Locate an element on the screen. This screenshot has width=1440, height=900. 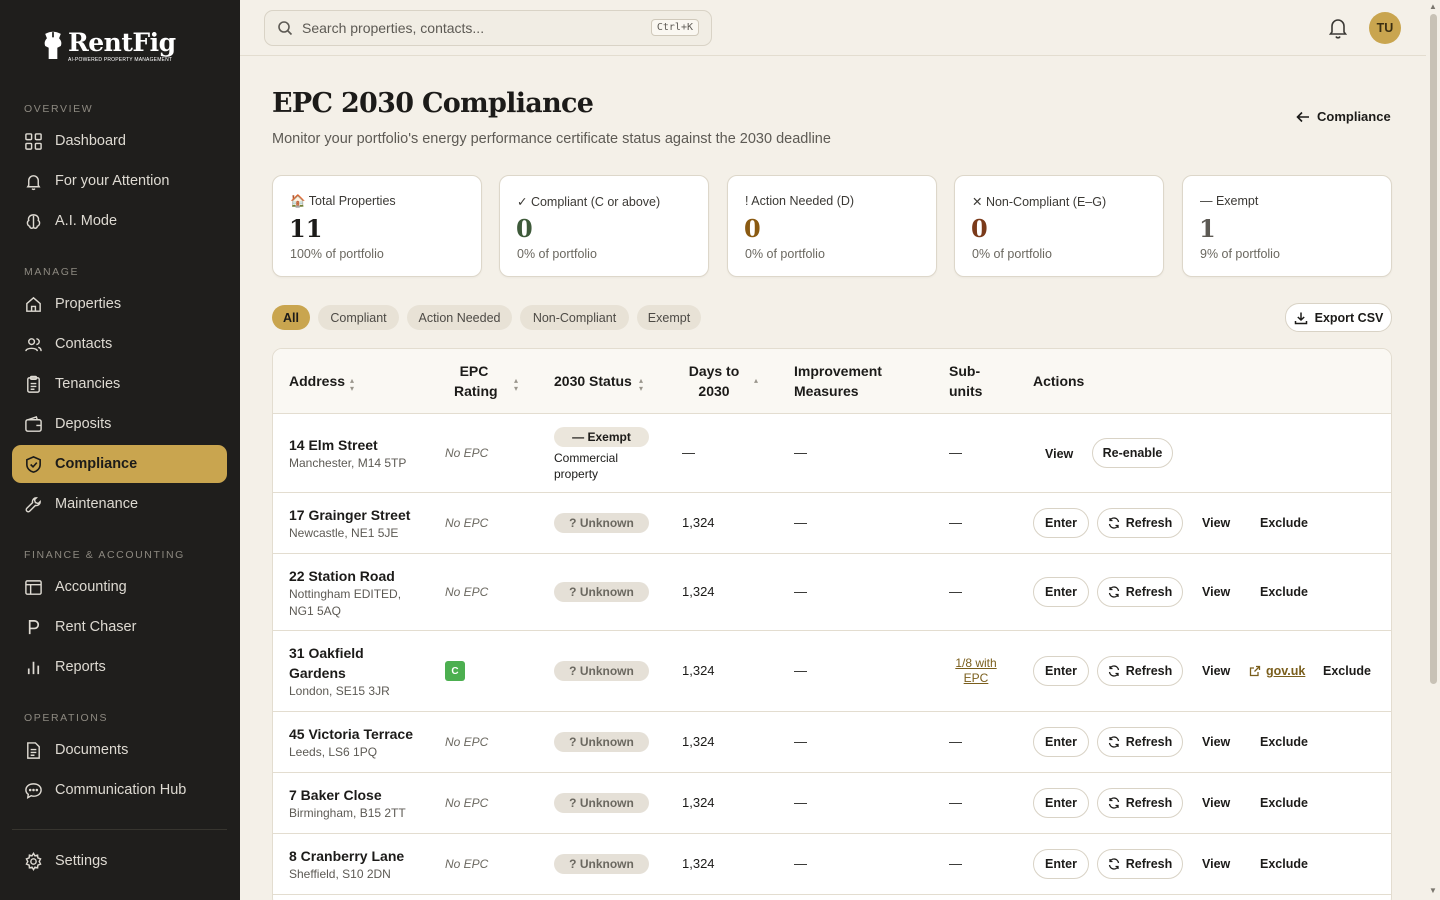
sidebar-item-maintenance: Maintenance is located at coordinates (119, 504).